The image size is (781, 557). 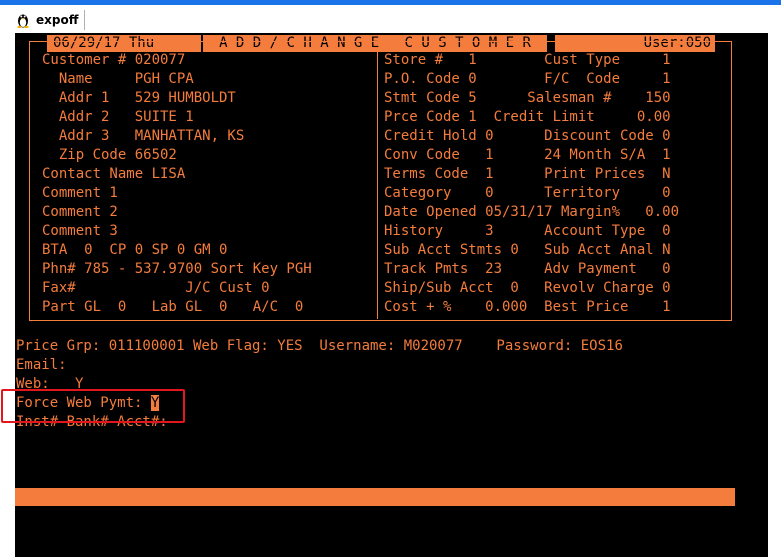 I want to click on left-field-row: Zip Code 66502, so click(x=109, y=155).